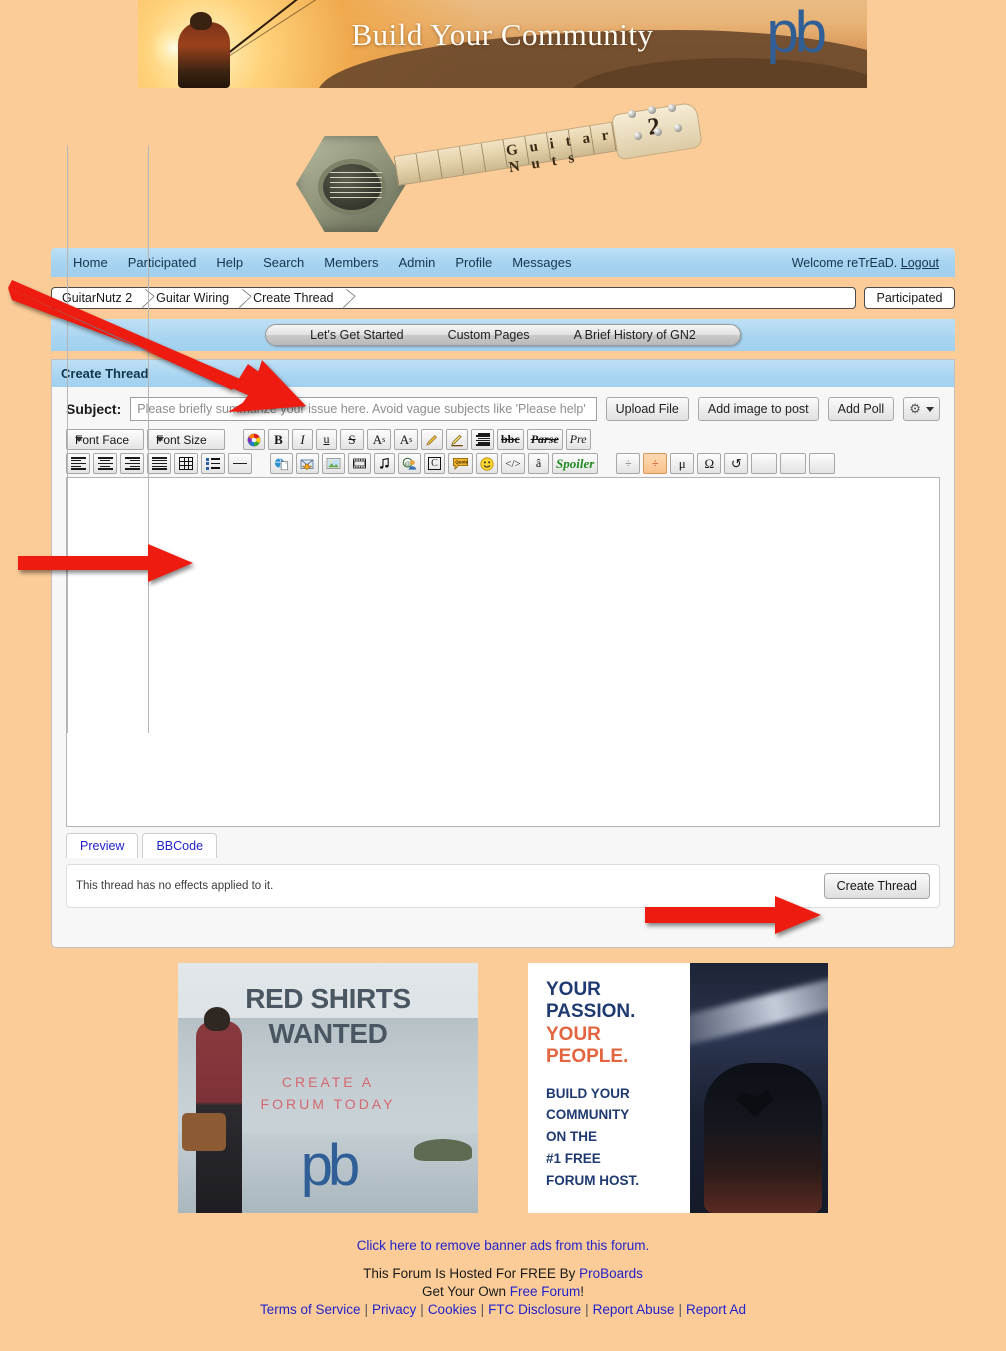 Image resolution: width=1006 pixels, height=1351 pixels. What do you see at coordinates (758, 409) in the screenshot?
I see `add-image-to-post-button: Add image to post` at bounding box center [758, 409].